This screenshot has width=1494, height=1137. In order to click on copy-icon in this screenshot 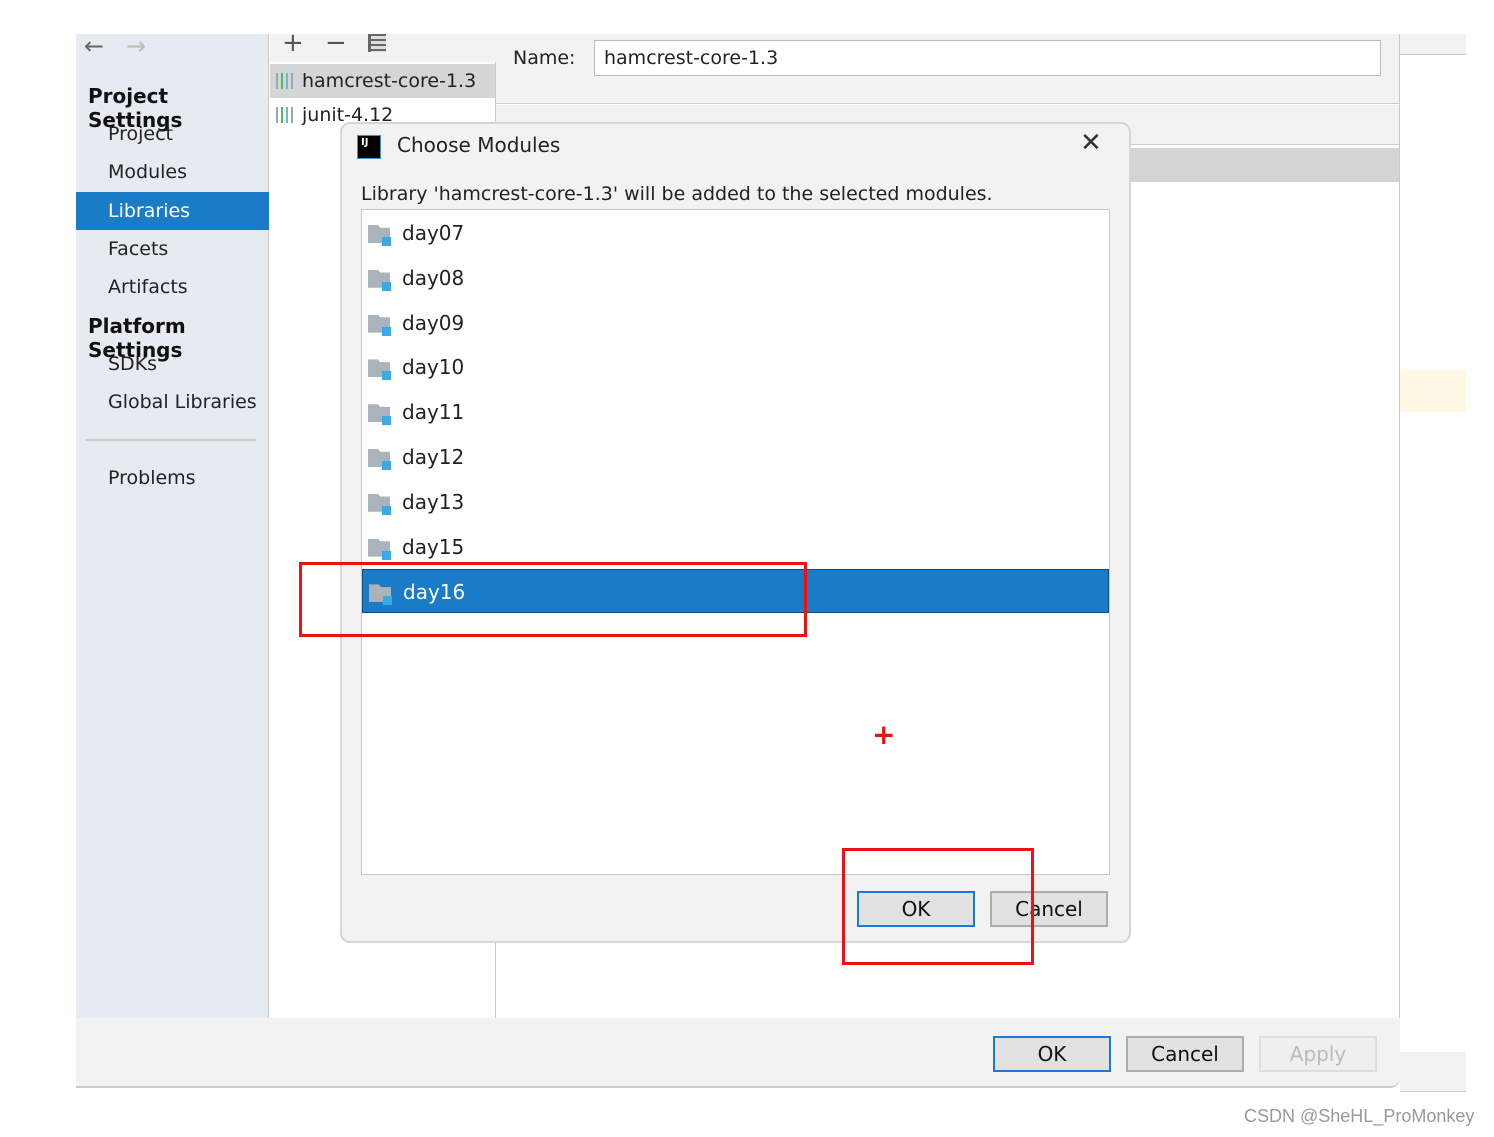, I will do `click(377, 43)`.